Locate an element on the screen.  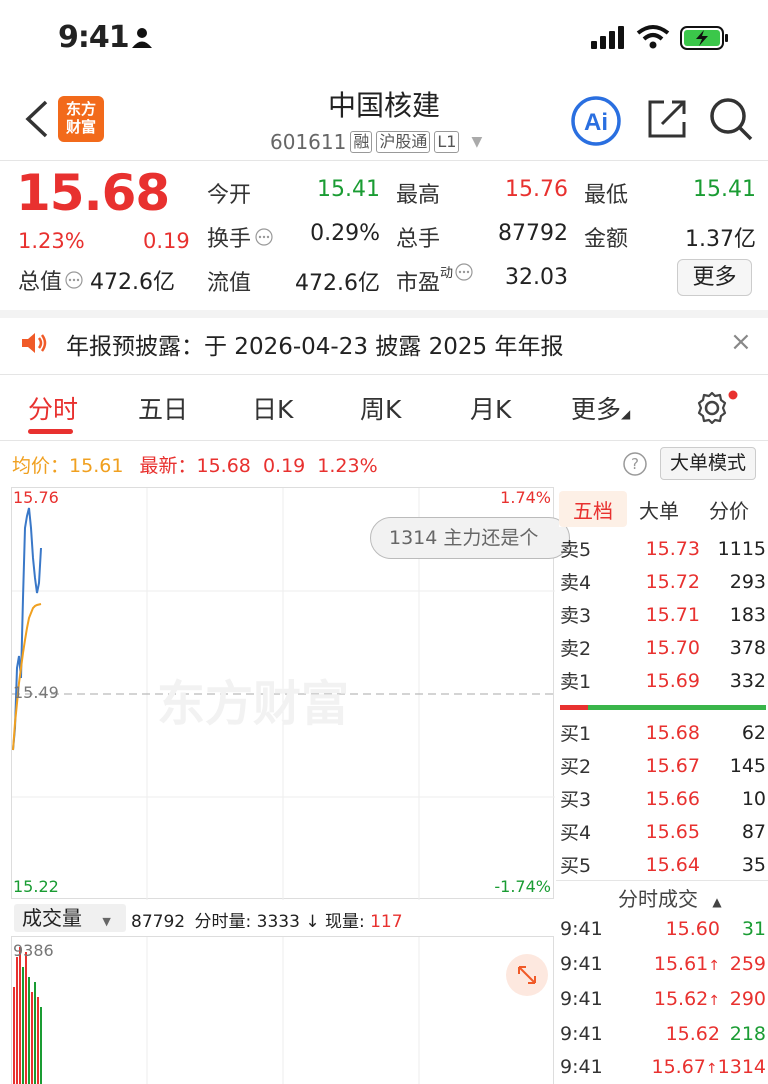
ask-label: 卖3 is located at coordinates (576, 616).